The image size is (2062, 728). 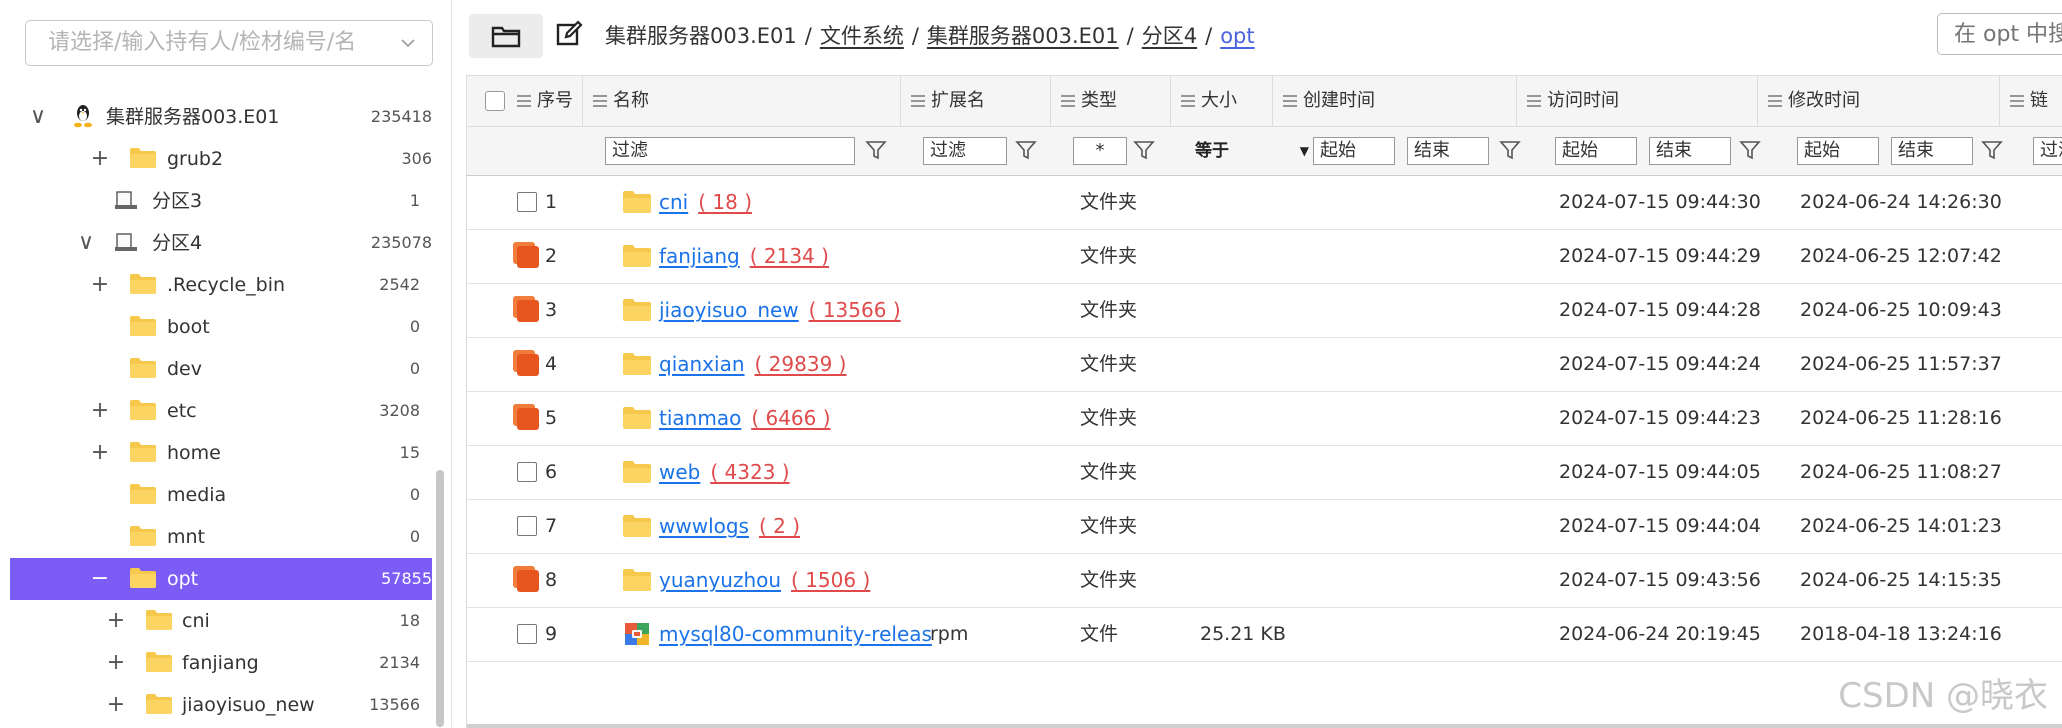 What do you see at coordinates (1169, 36) in the screenshot?
I see `breadcrumb-item: 分区4` at bounding box center [1169, 36].